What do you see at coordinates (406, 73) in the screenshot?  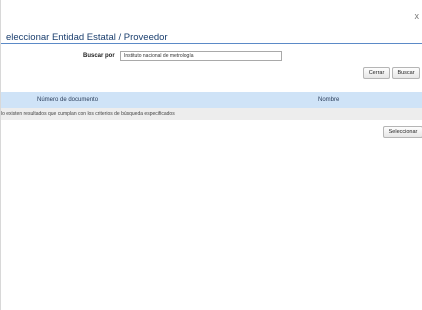 I see `search-button: Buscar` at bounding box center [406, 73].